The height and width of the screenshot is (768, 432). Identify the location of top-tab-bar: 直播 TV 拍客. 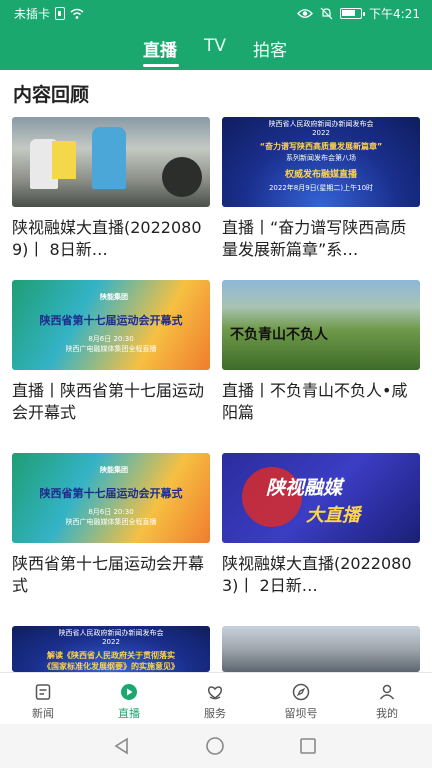
(216, 50).